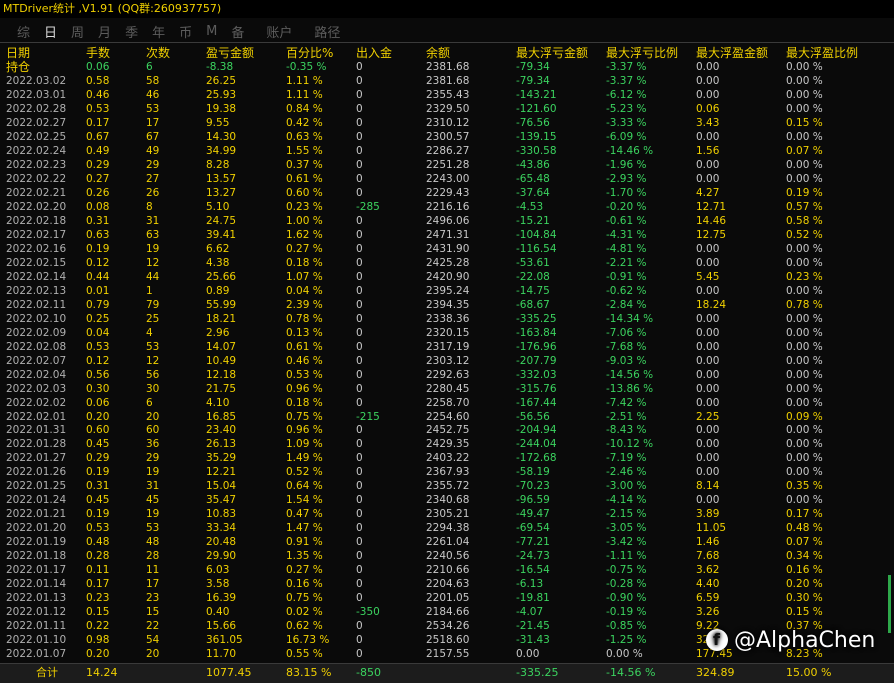 The image size is (894, 683). What do you see at coordinates (279, 31) in the screenshot?
I see `tab-9: 账户` at bounding box center [279, 31].